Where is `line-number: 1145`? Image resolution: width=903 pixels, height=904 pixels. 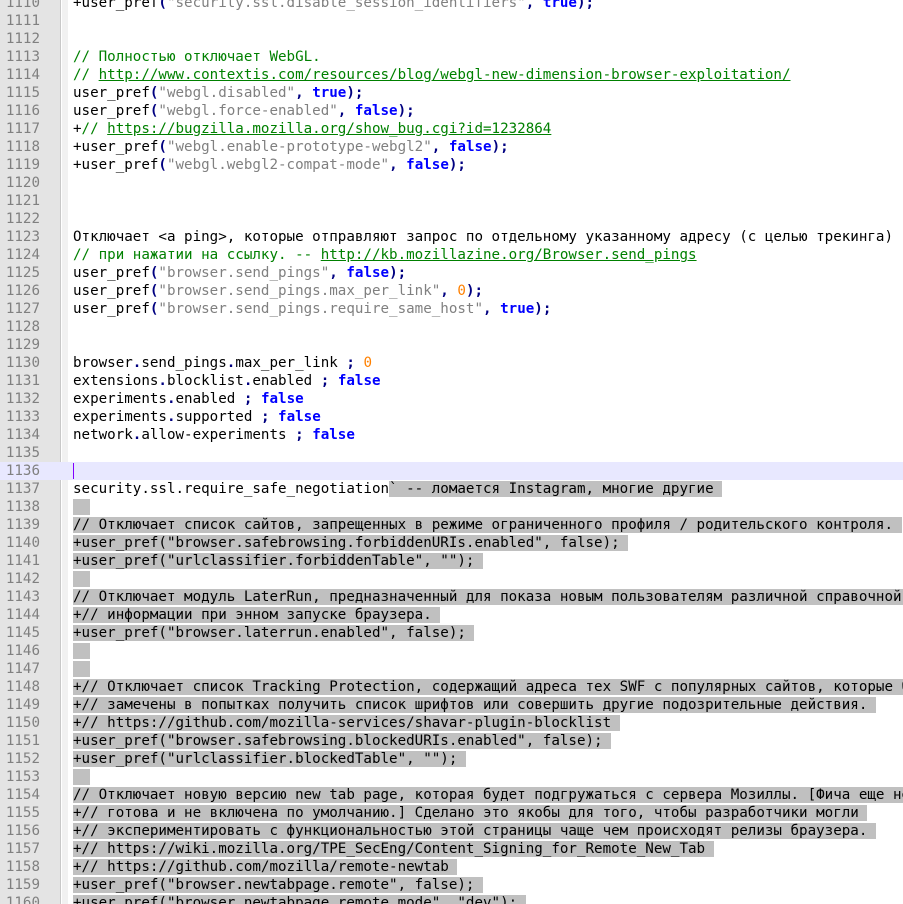
line-number: 1145 is located at coordinates (20, 633).